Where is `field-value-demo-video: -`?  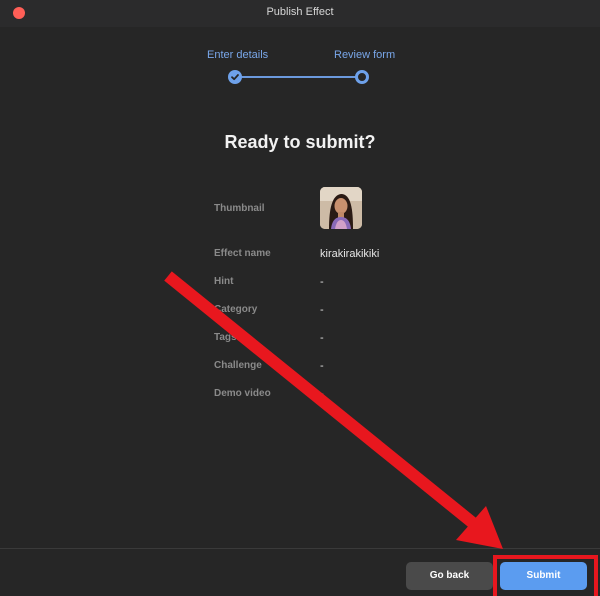
field-value-demo-video: - is located at coordinates (322, 394).